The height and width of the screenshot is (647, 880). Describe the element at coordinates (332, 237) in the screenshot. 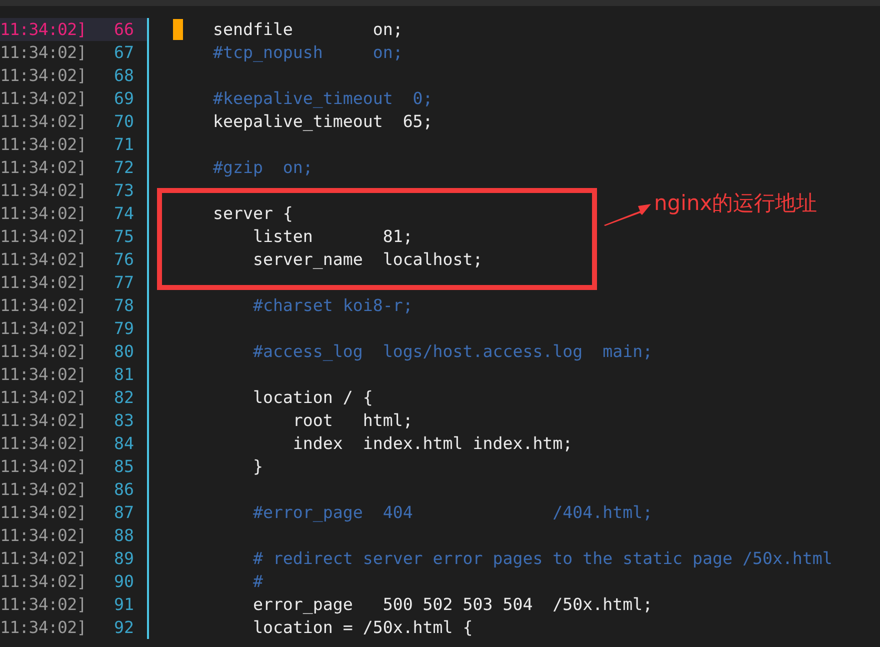

I see `code-line: listen 81;` at that location.